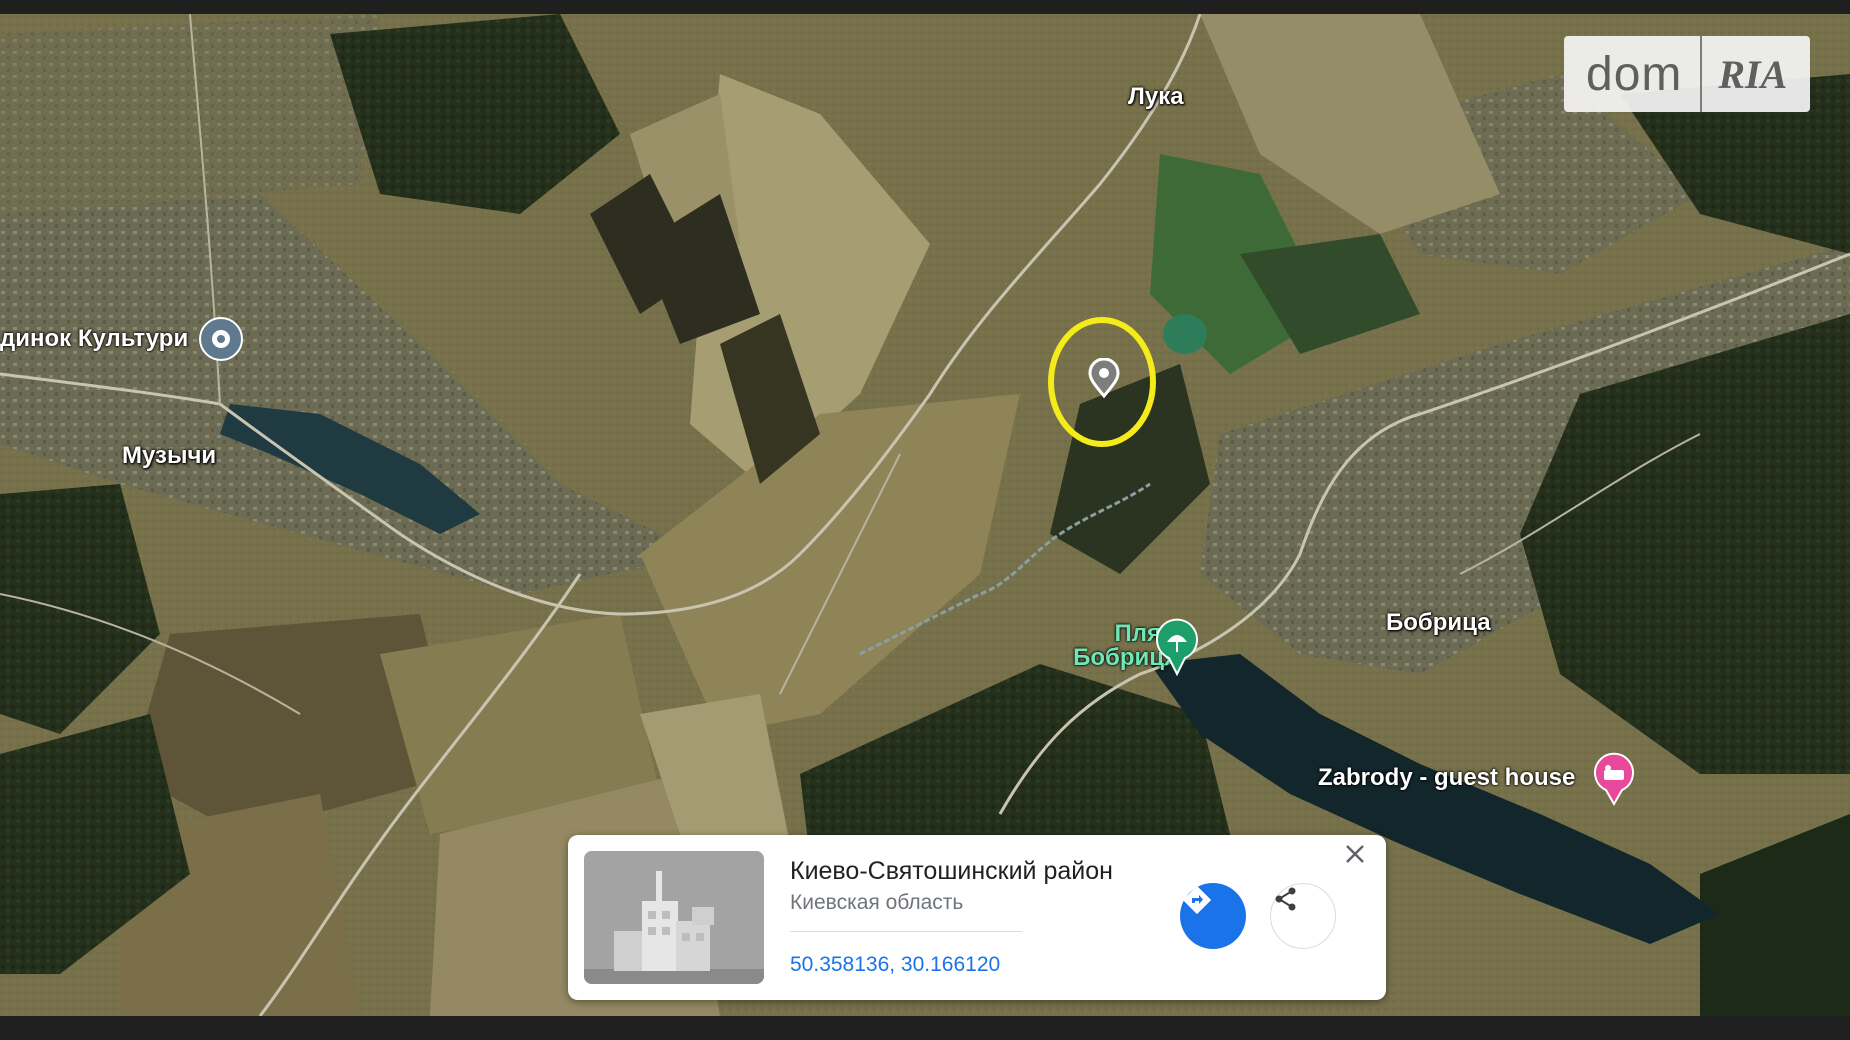 Image resolution: width=1850 pixels, height=1040 pixels. I want to click on card-divider, so click(906, 931).